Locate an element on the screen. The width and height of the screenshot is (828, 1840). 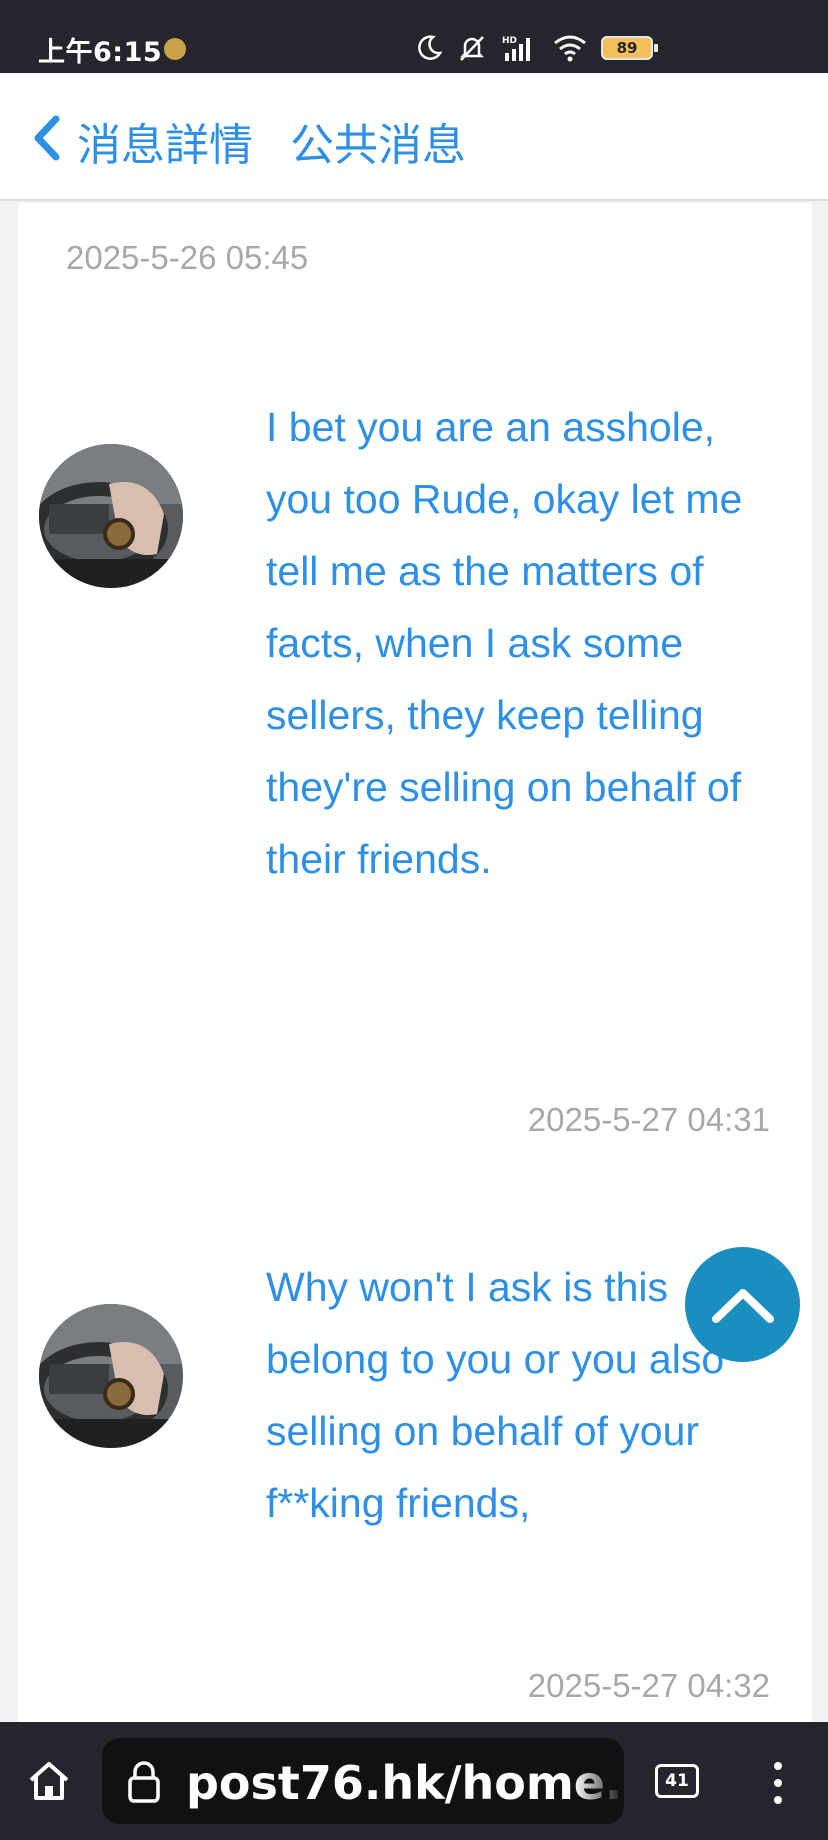
moon-icon is located at coordinates (430, 47).